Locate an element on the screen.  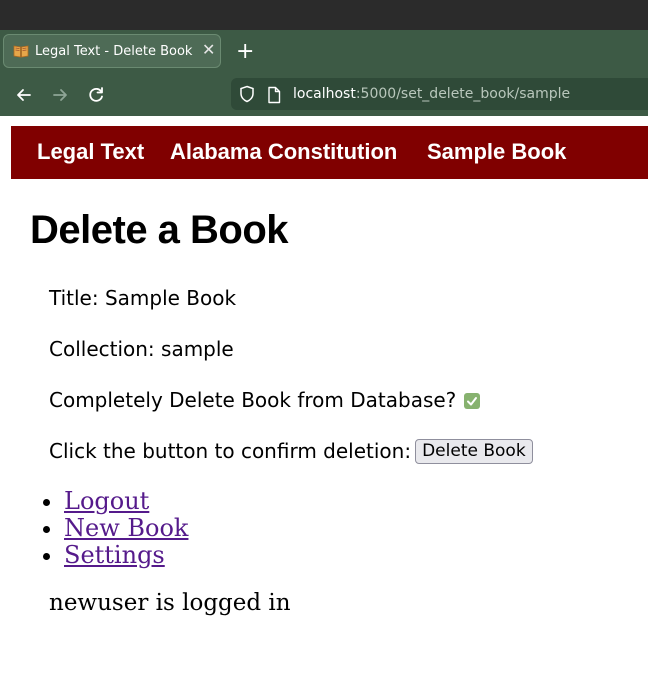
address-bar: localhost:5000/set_delete_book/sample is located at coordinates (439, 94).